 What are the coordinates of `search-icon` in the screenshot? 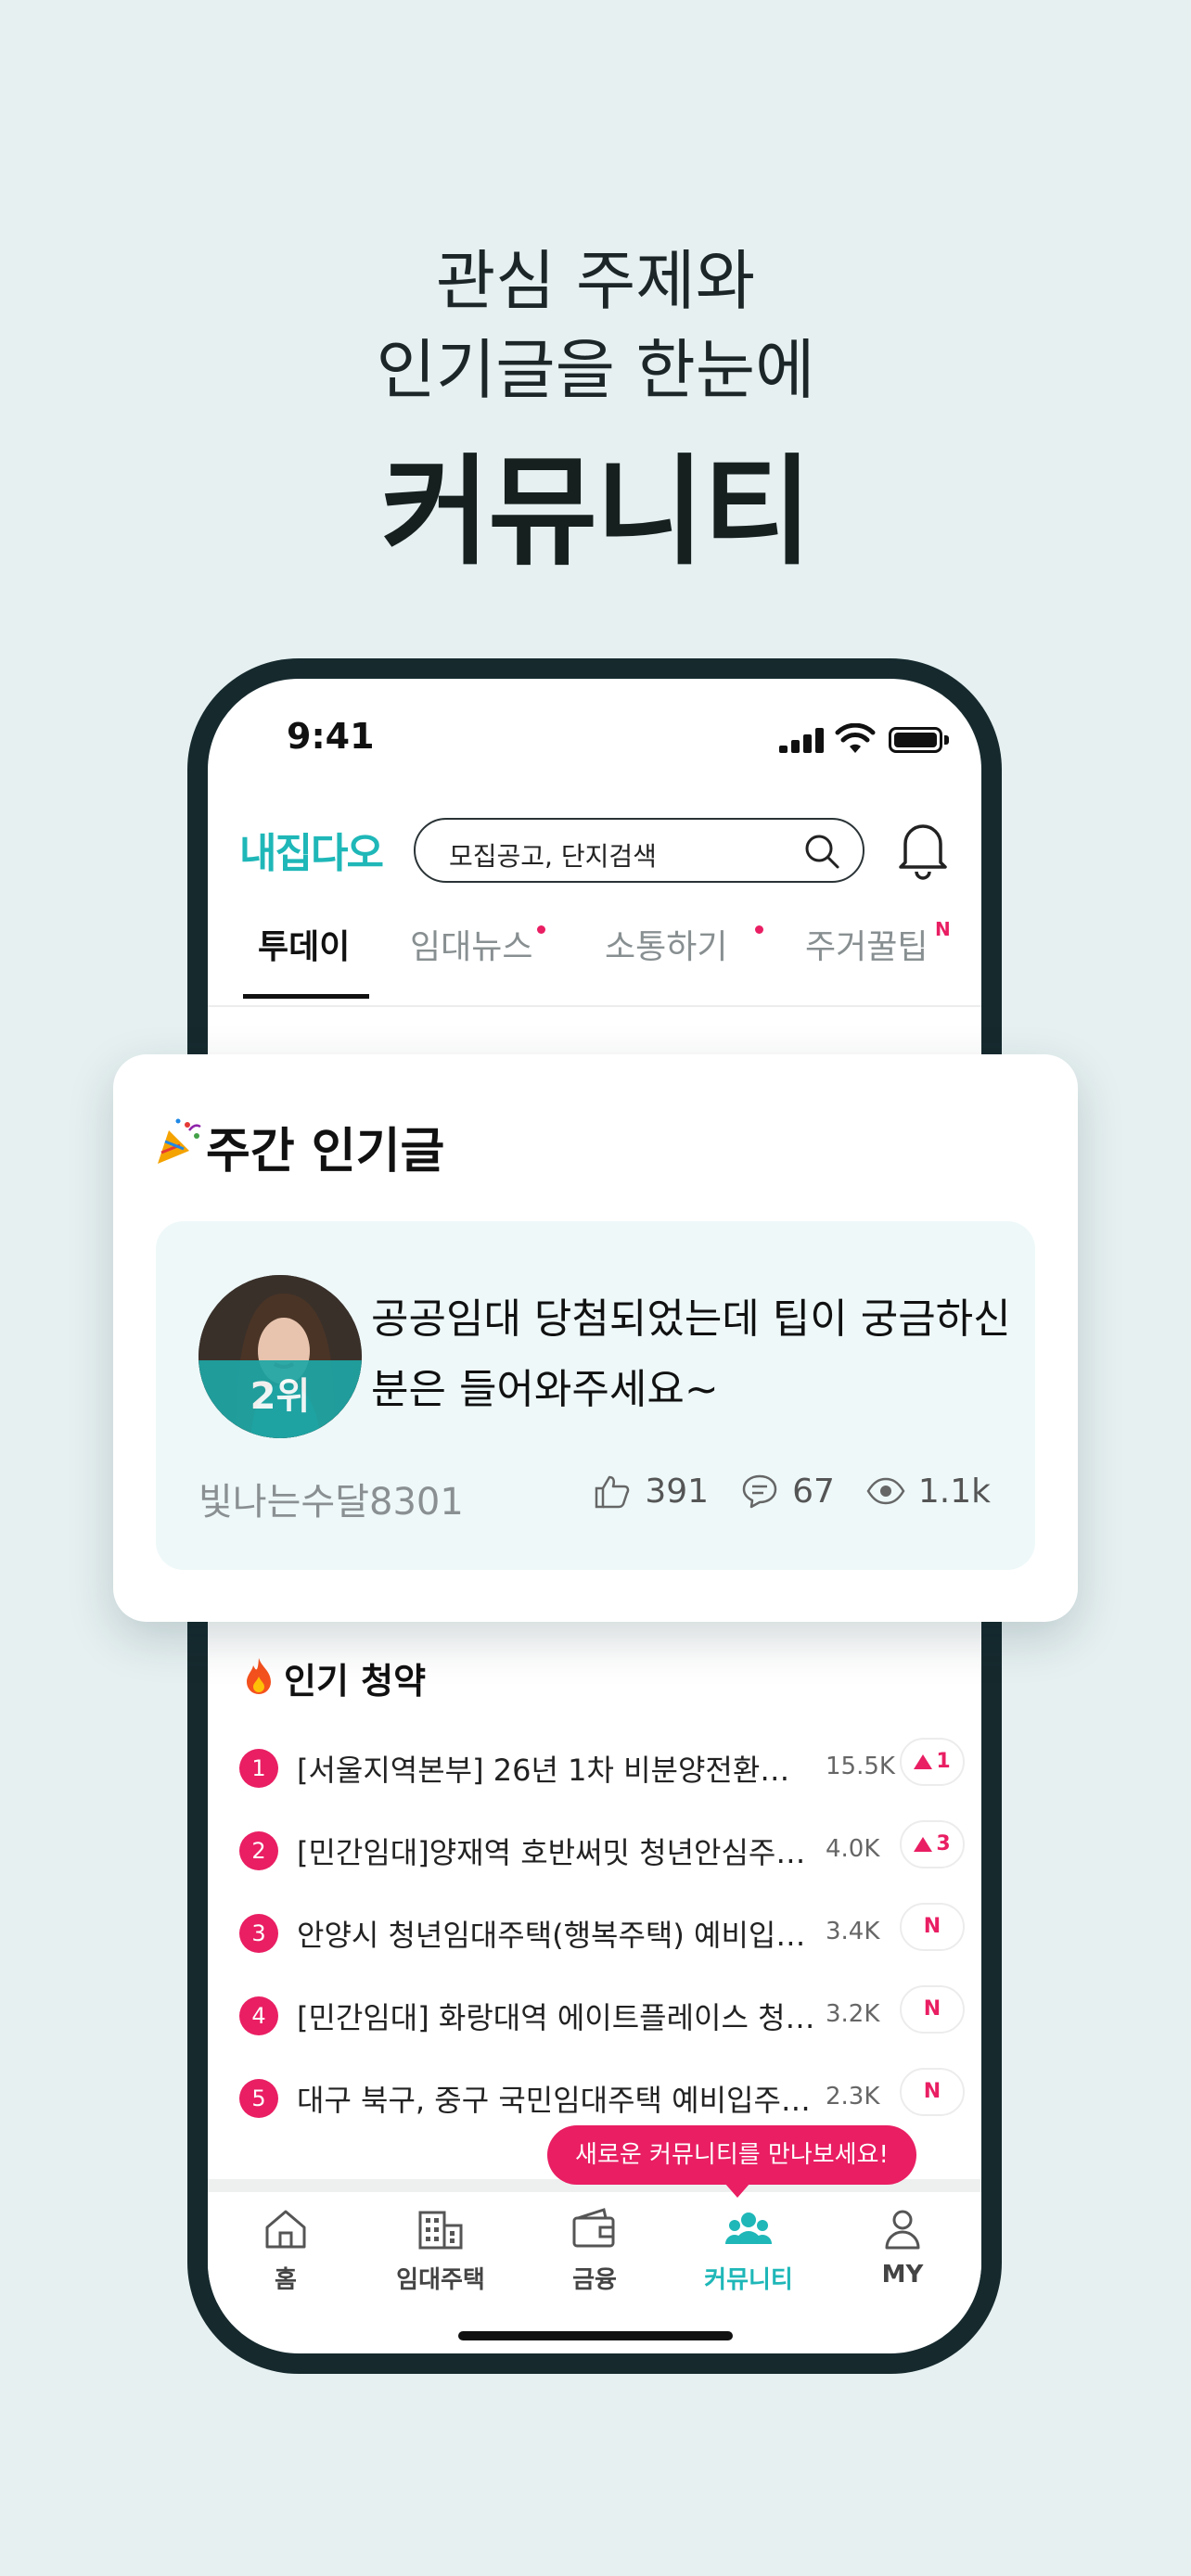 It's located at (821, 851).